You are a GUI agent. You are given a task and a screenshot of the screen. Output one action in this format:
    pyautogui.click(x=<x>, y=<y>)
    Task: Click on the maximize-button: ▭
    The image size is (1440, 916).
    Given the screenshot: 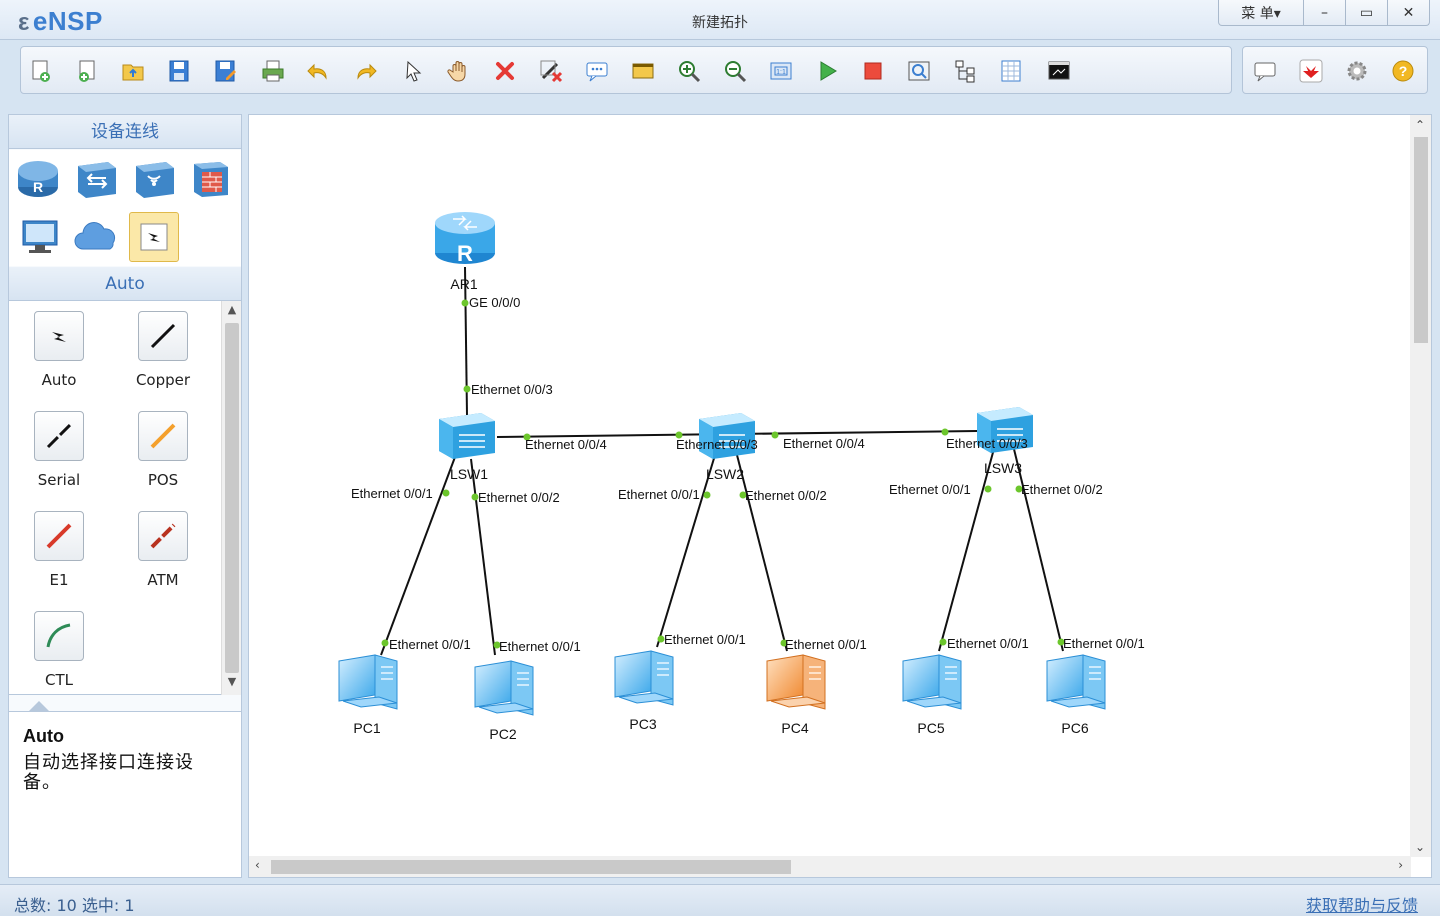 What is the action you would take?
    pyautogui.click(x=1366, y=12)
    